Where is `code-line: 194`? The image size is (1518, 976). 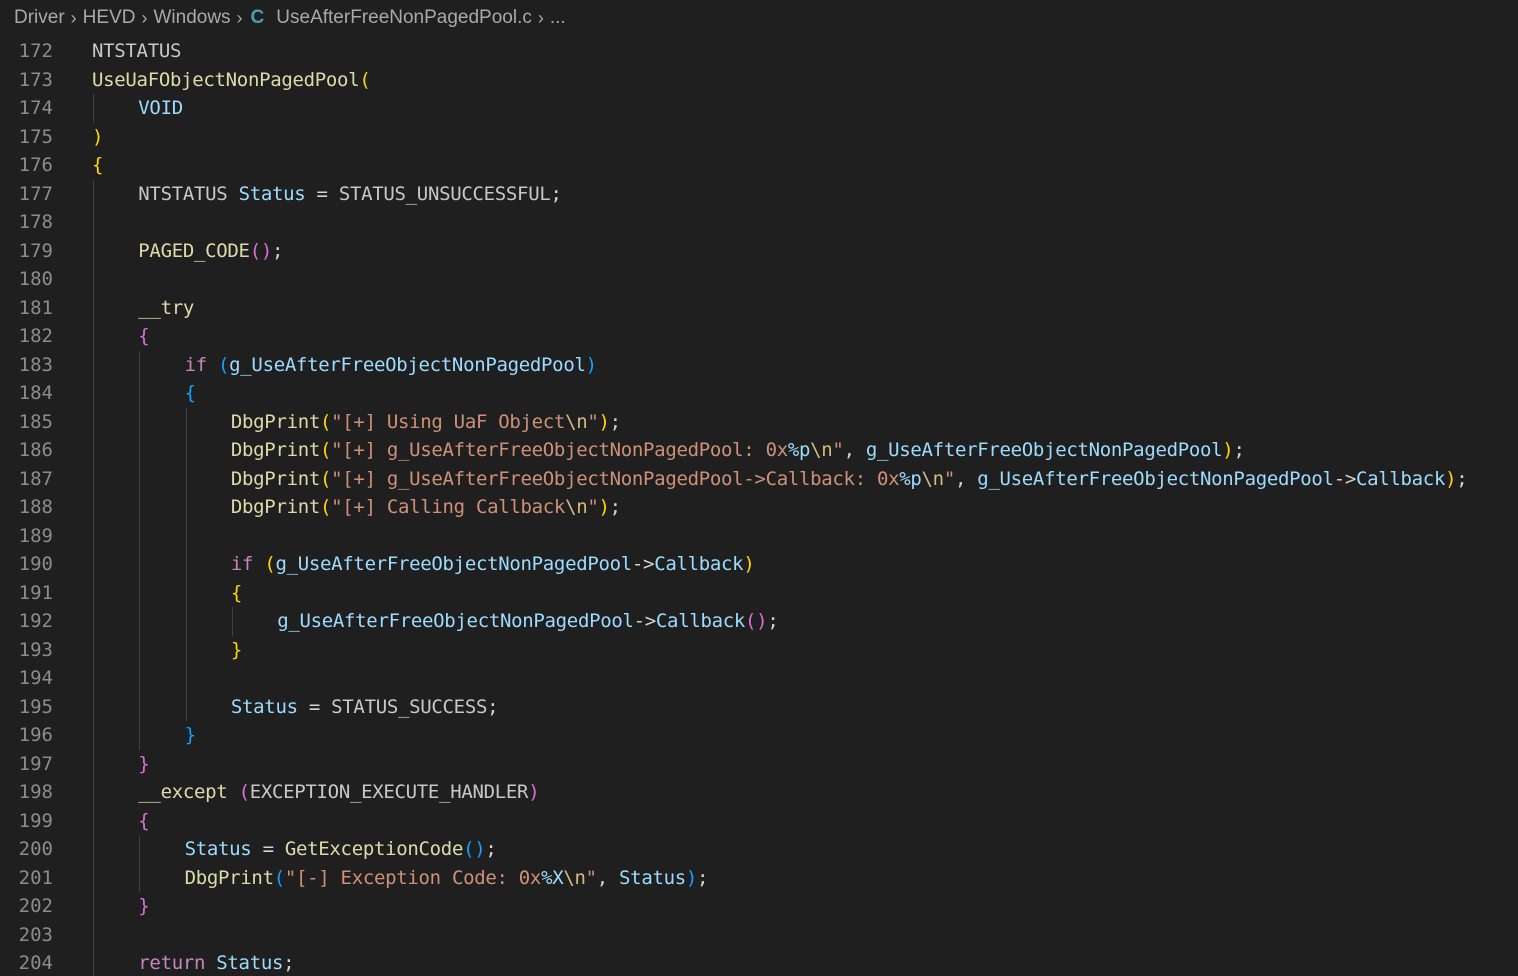
code-line: 194 is located at coordinates (759, 678).